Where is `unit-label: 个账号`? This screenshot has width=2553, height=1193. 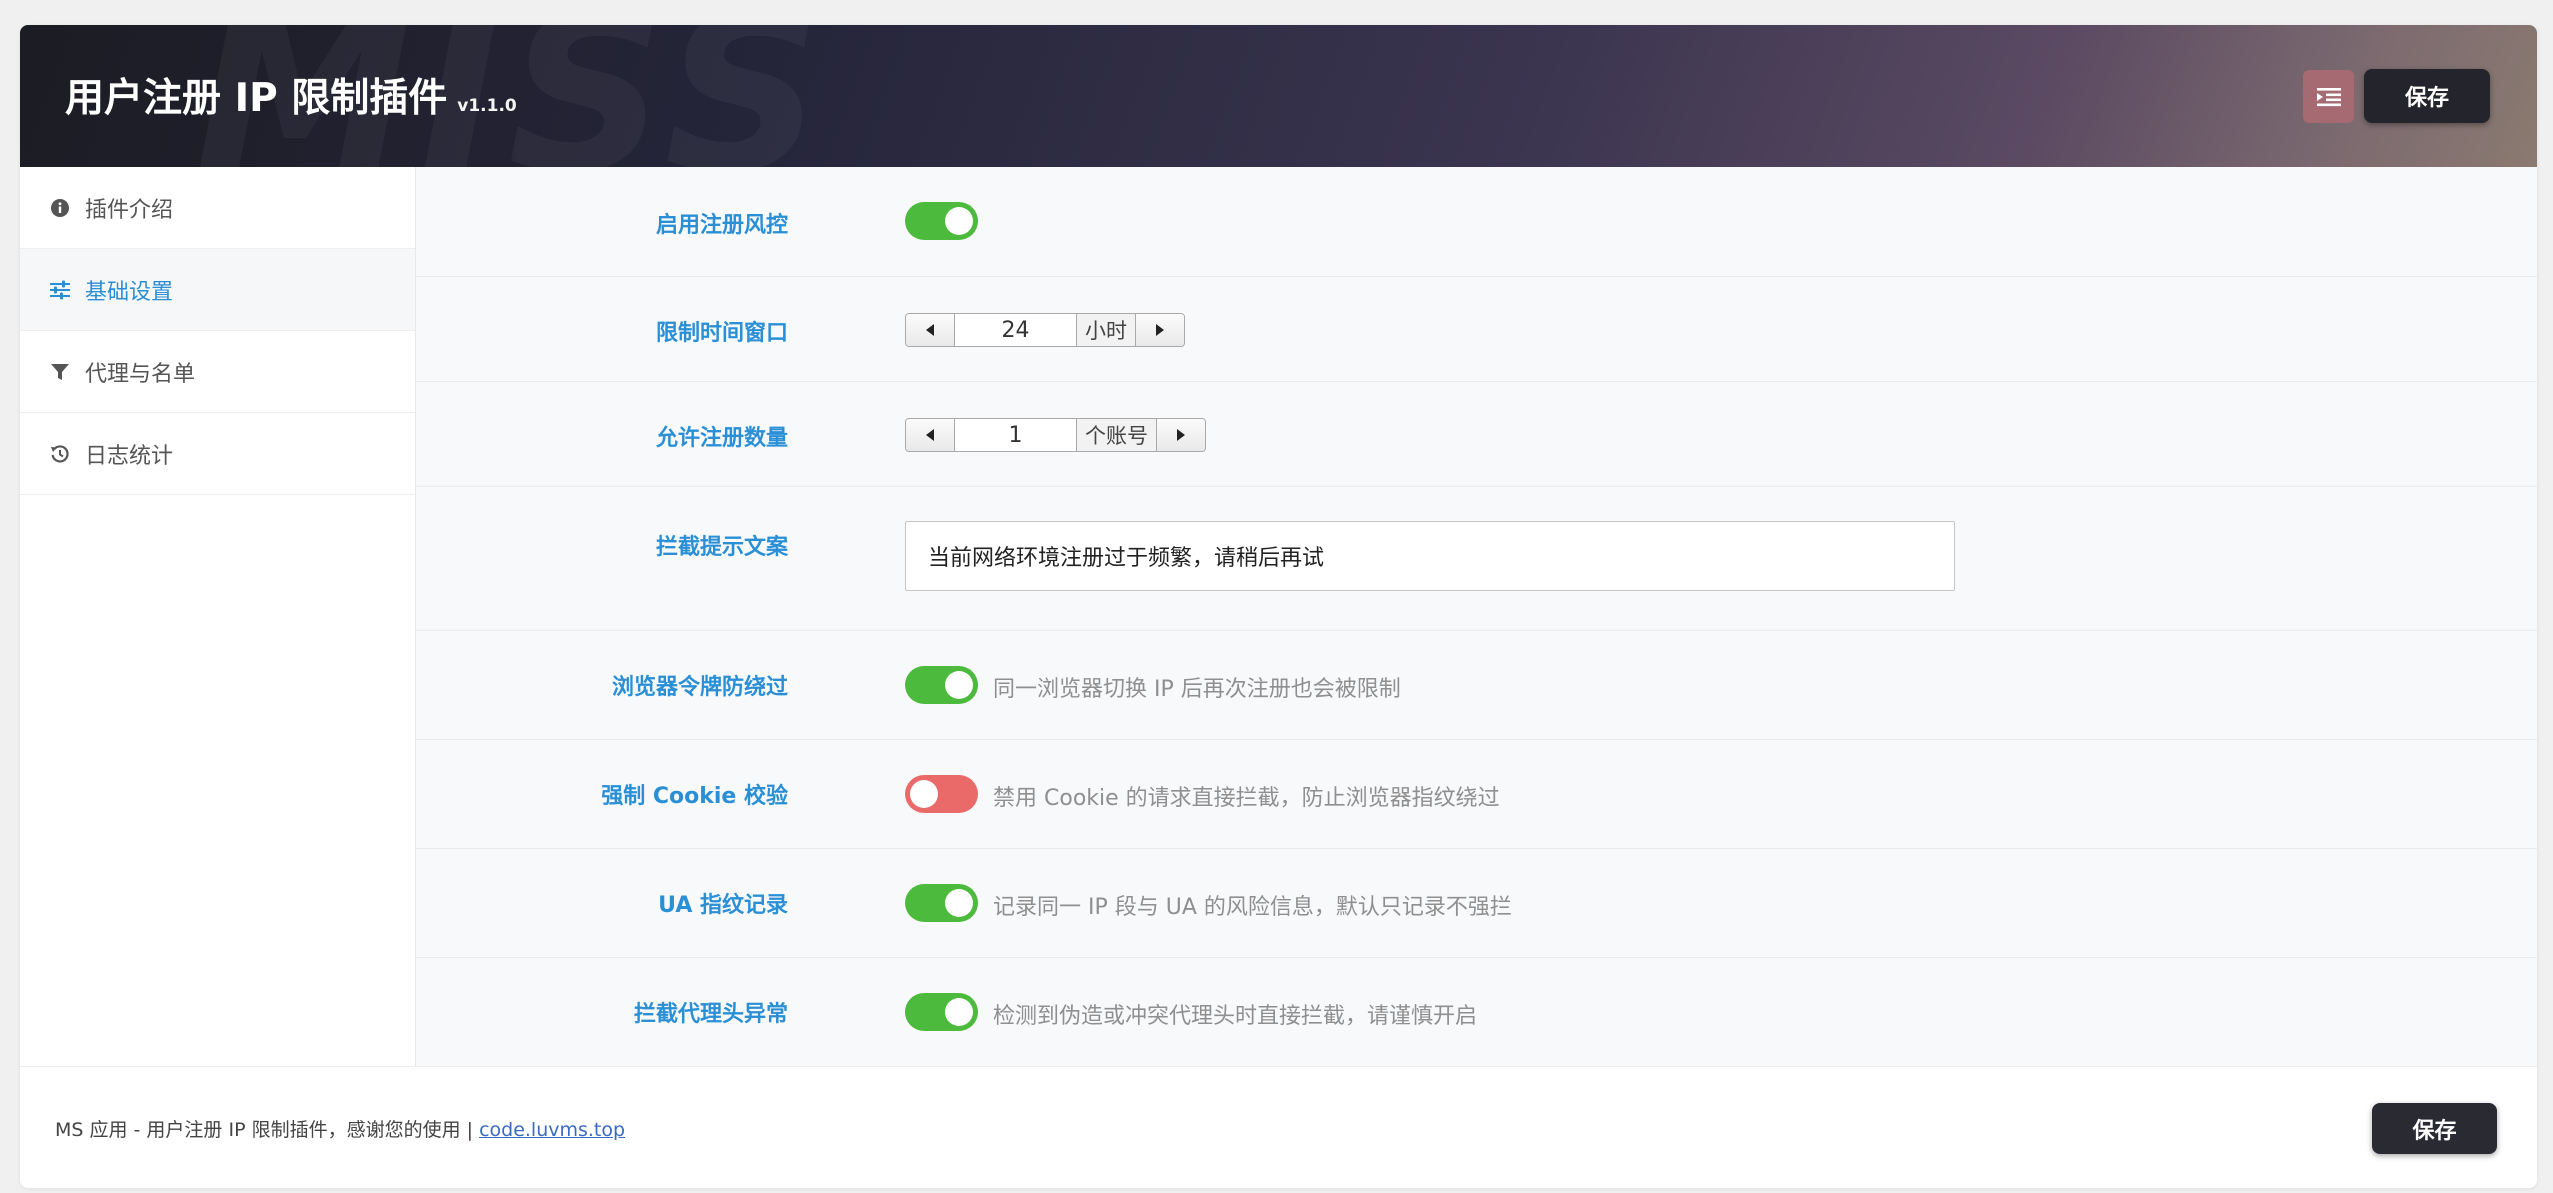 unit-label: 个账号 is located at coordinates (1116, 435).